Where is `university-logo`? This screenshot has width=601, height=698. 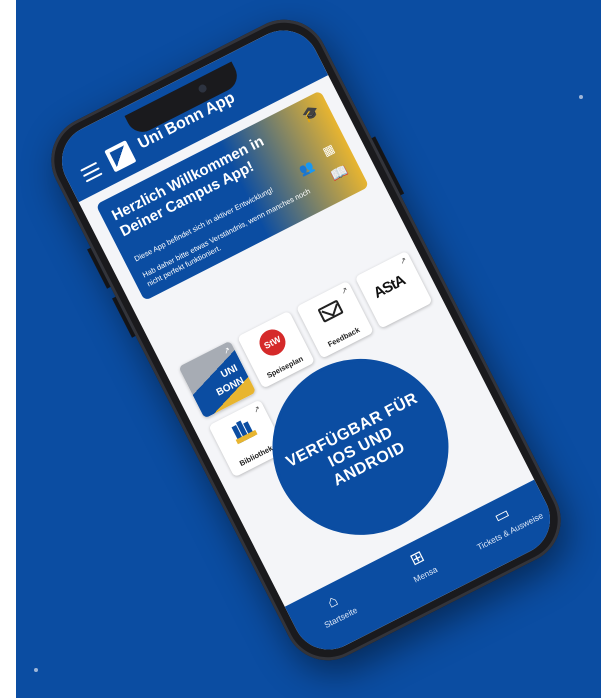
university-logo is located at coordinates (120, 156).